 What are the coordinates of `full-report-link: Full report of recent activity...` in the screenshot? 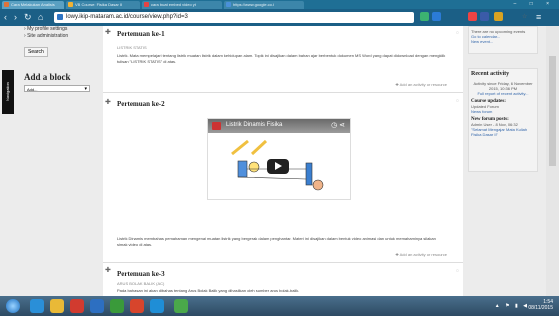 It's located at (503, 93).